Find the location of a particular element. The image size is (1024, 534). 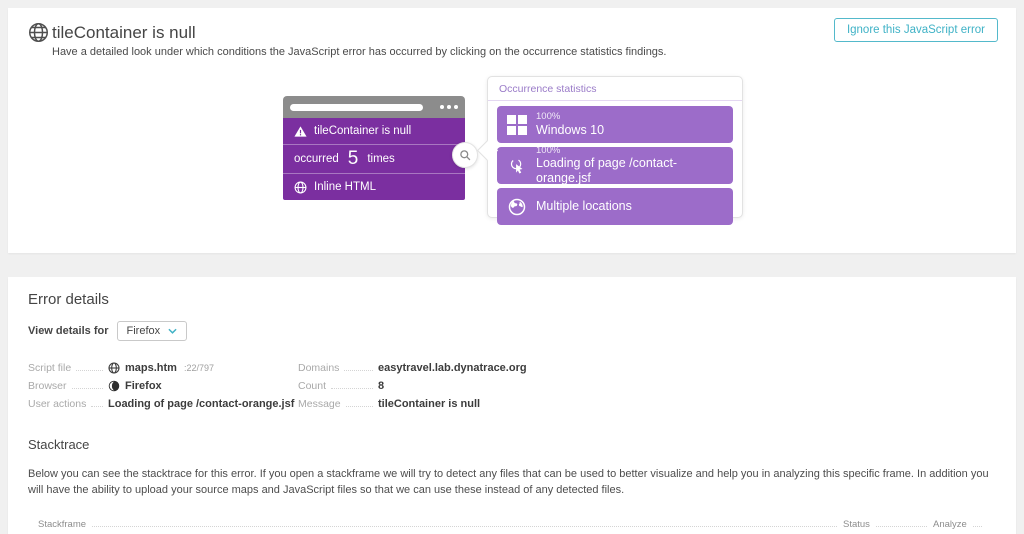

occurrence-label: Windows 10 is located at coordinates (570, 129).